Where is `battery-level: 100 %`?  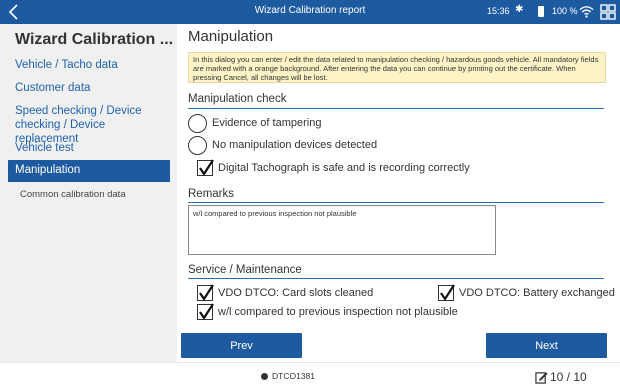
battery-level: 100 % is located at coordinates (565, 11).